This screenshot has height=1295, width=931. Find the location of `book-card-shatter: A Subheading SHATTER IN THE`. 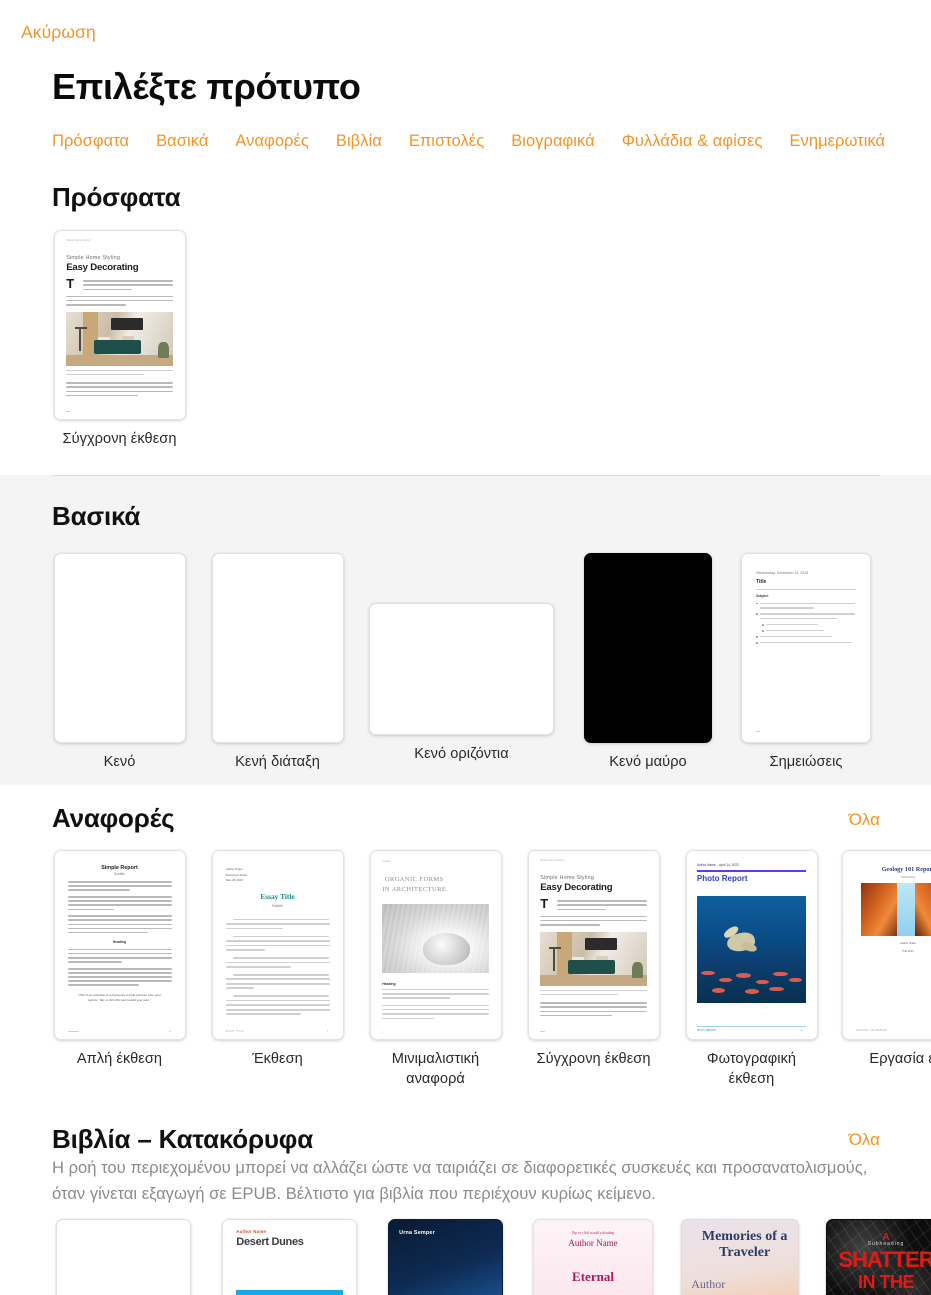

book-card-shatter: A Subheading SHATTER IN THE is located at coordinates (878, 1257).